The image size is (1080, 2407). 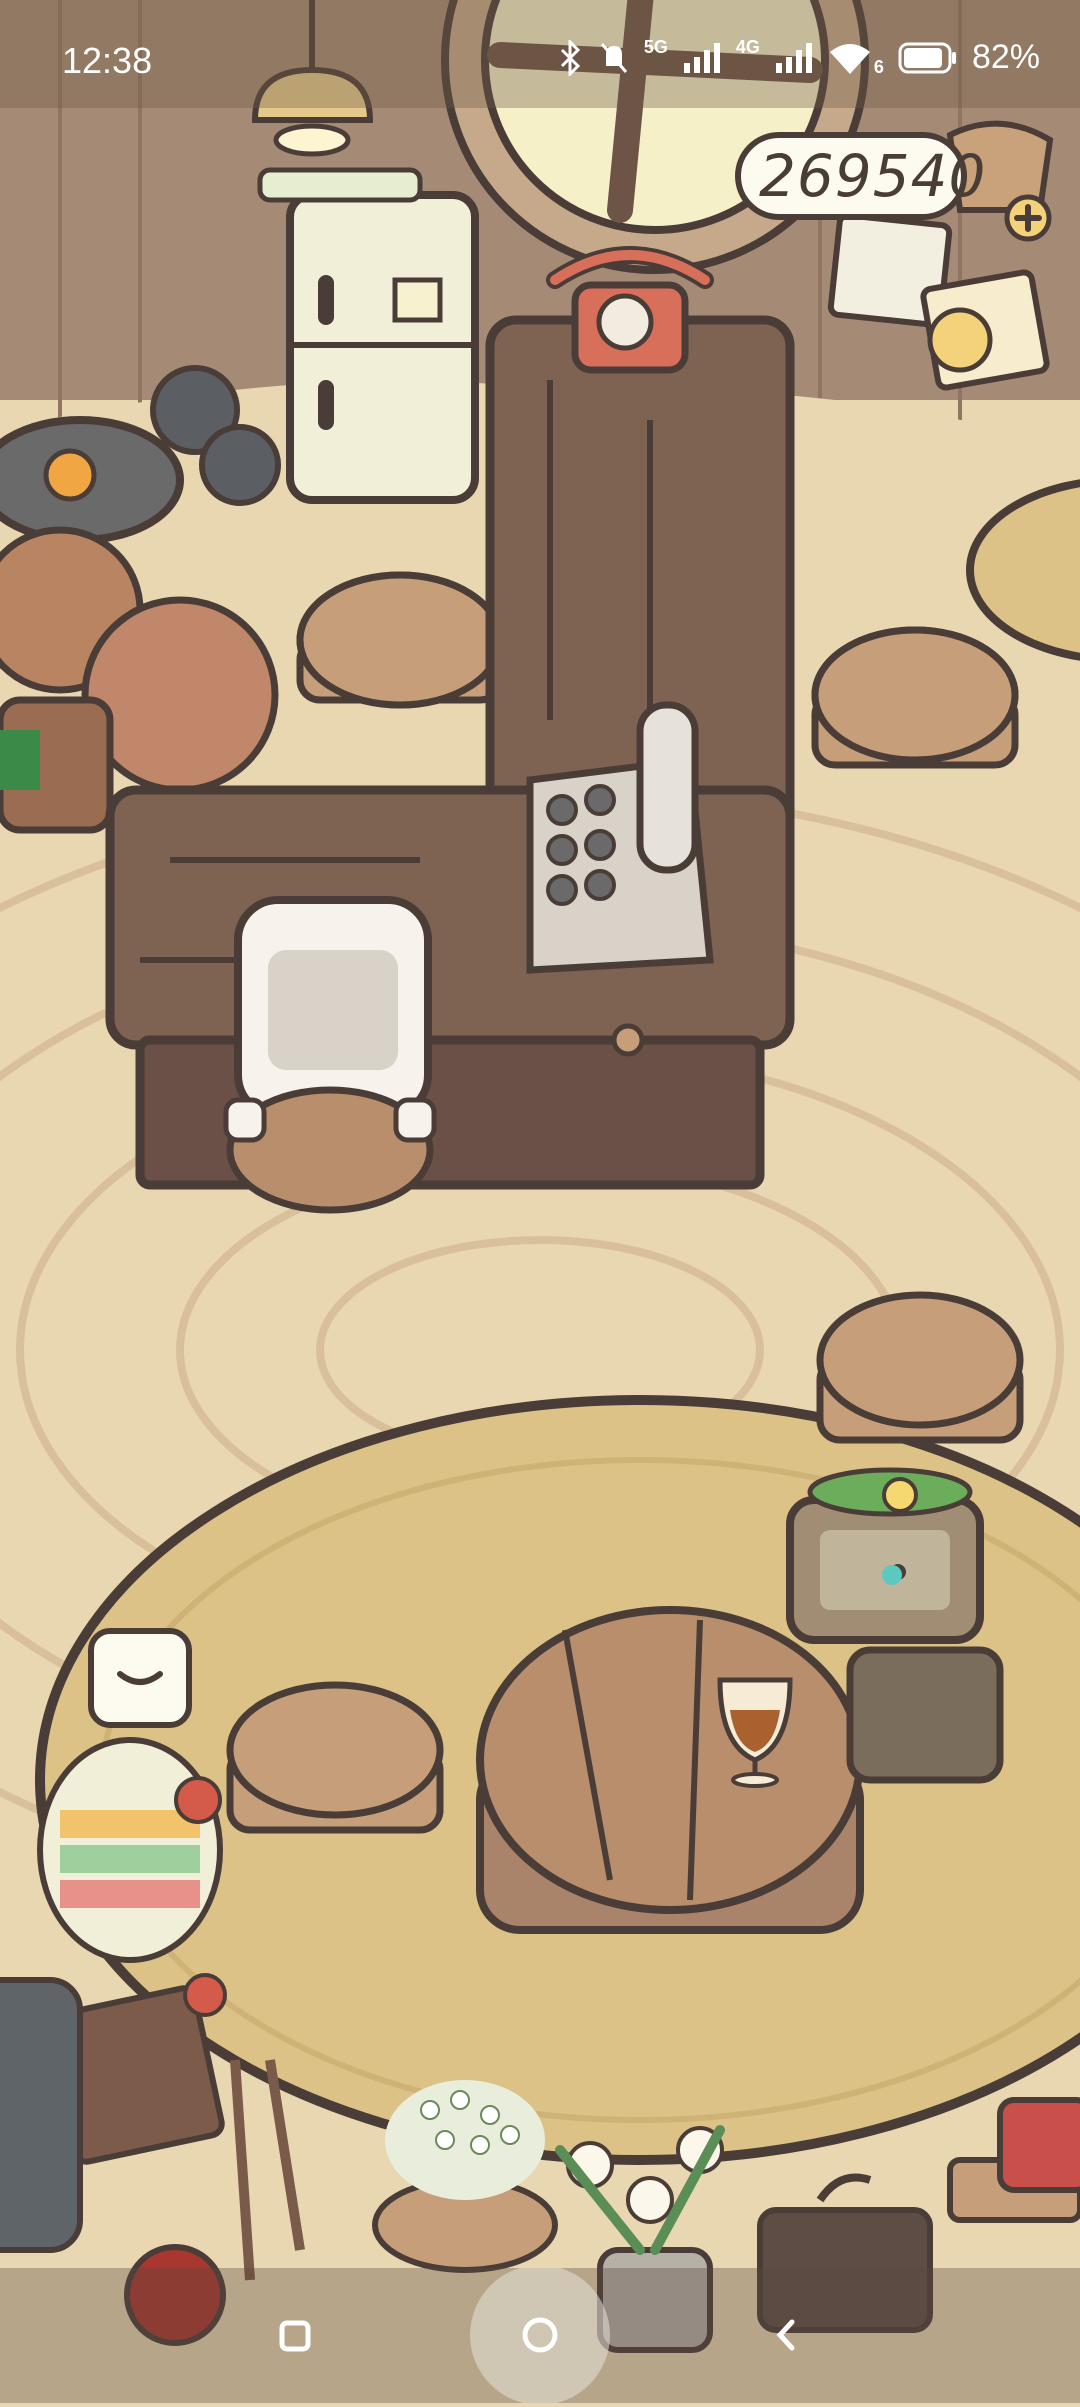 What do you see at coordinates (614, 57) in the screenshot?
I see `bell-muted-icon` at bounding box center [614, 57].